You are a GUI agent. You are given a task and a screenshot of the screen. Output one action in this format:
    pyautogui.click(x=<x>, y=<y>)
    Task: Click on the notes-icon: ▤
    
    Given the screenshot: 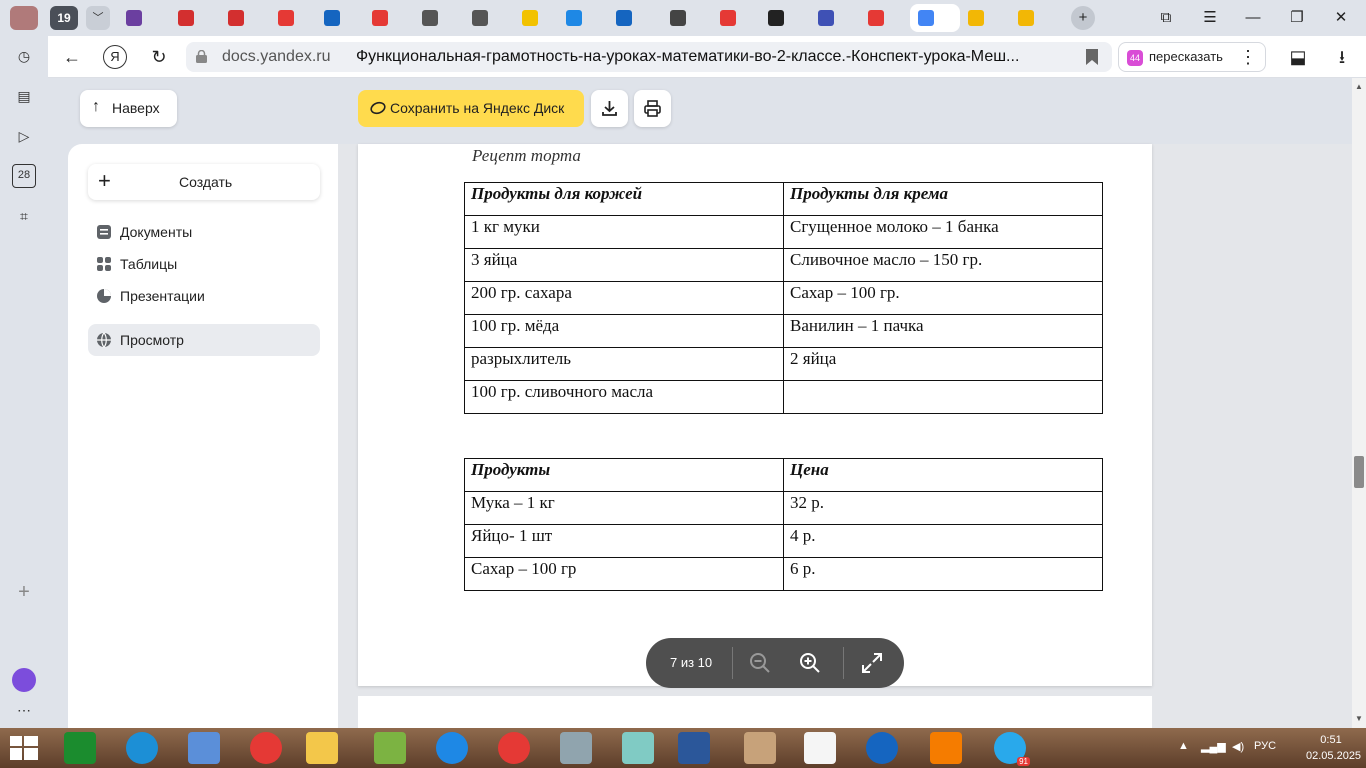 What is the action you would take?
    pyautogui.click(x=24, y=96)
    